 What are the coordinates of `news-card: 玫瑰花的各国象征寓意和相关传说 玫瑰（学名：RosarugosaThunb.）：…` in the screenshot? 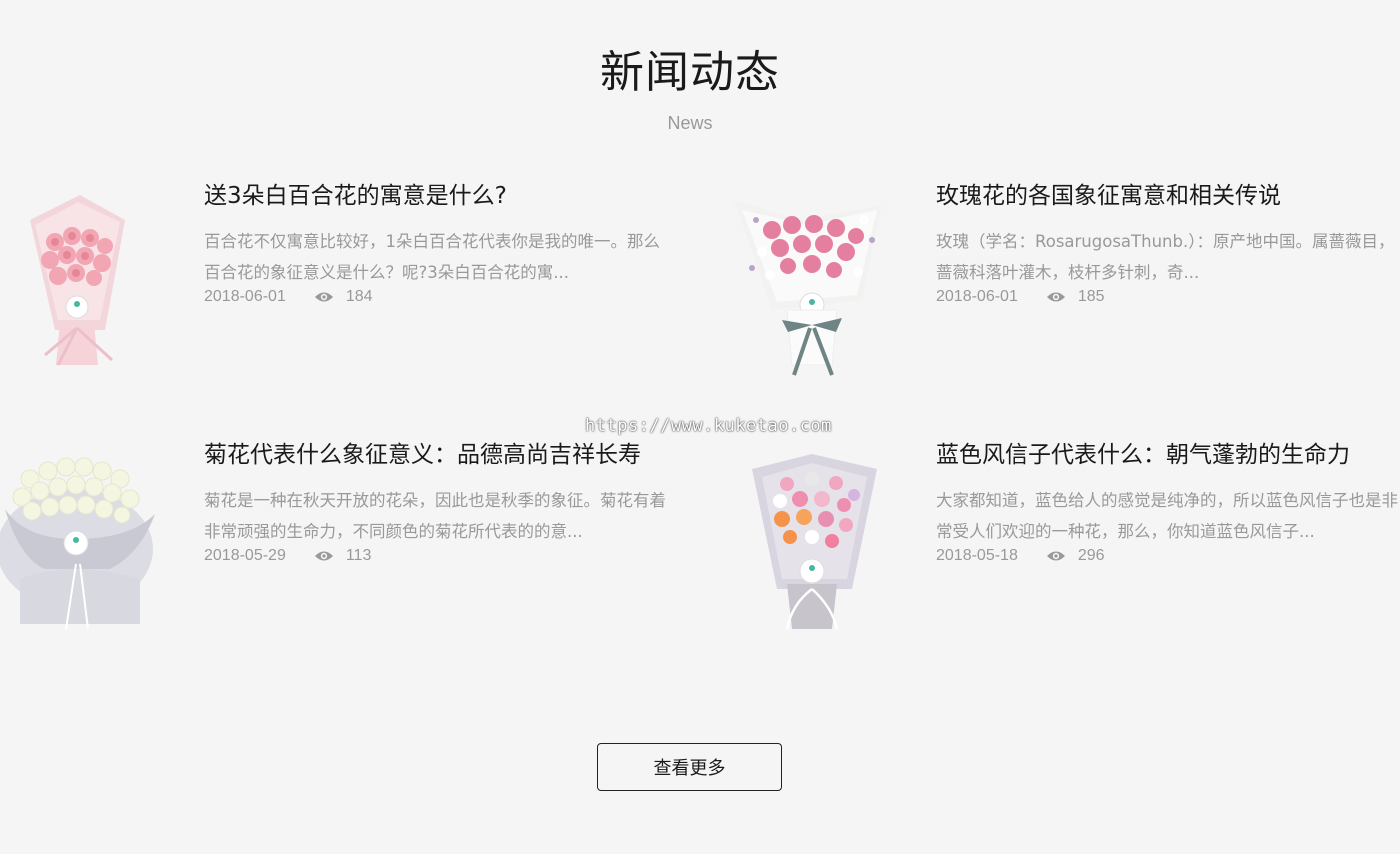 It's located at (1066, 280).